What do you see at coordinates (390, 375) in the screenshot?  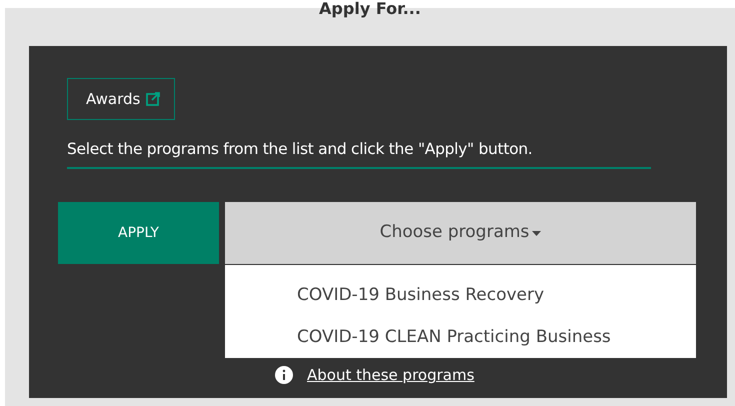 I see `about-programs-link: About these programs` at bounding box center [390, 375].